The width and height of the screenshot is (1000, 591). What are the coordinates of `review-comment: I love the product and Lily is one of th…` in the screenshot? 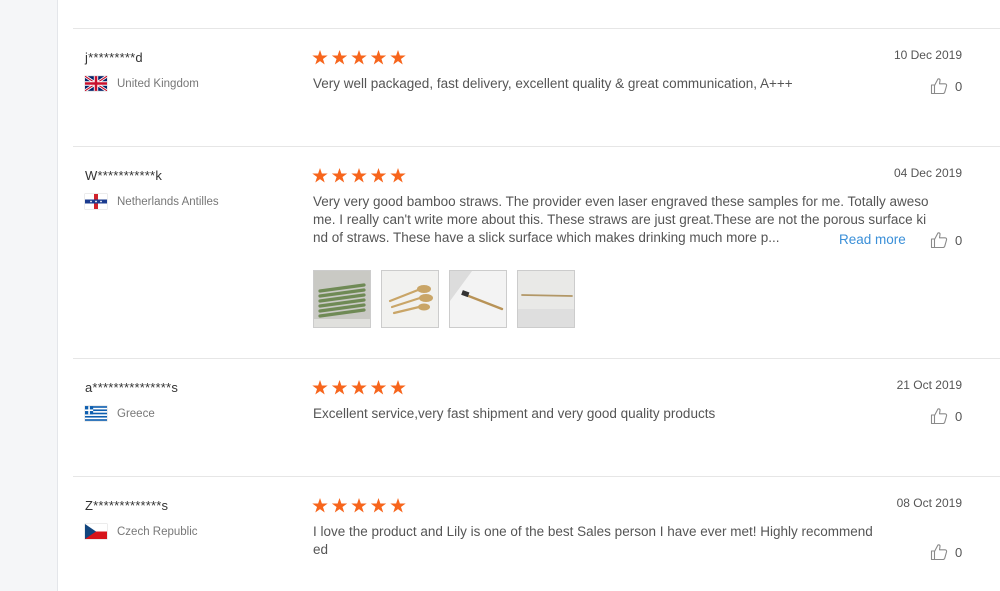 It's located at (593, 540).